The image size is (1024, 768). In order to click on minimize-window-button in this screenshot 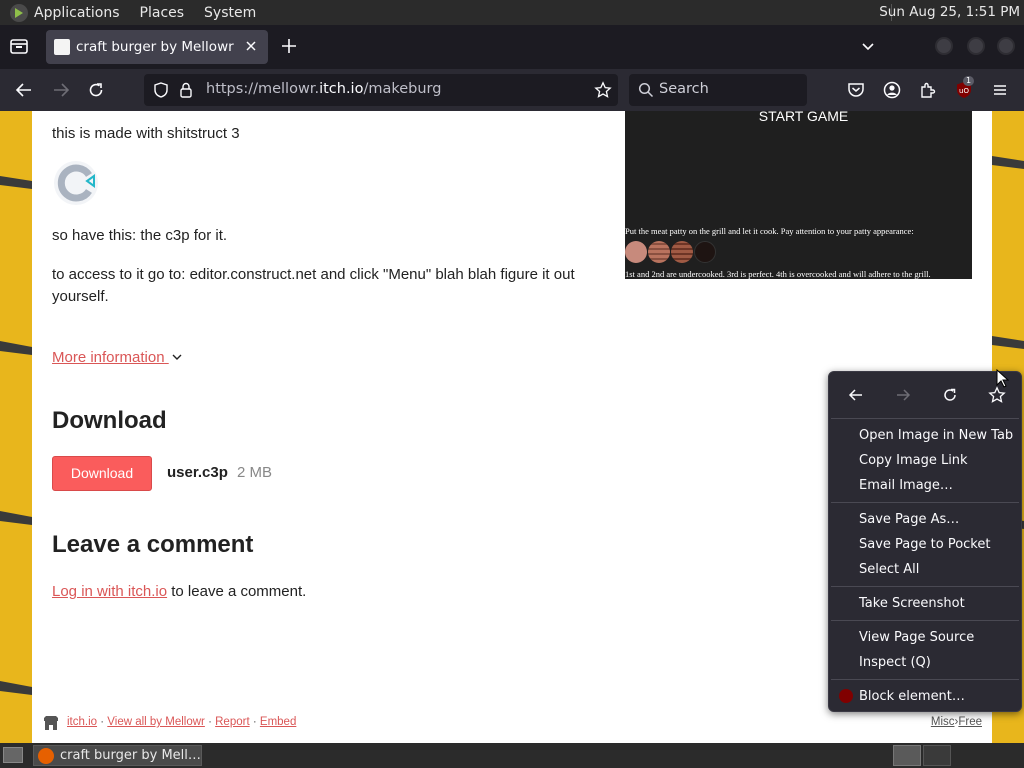, I will do `click(944, 46)`.